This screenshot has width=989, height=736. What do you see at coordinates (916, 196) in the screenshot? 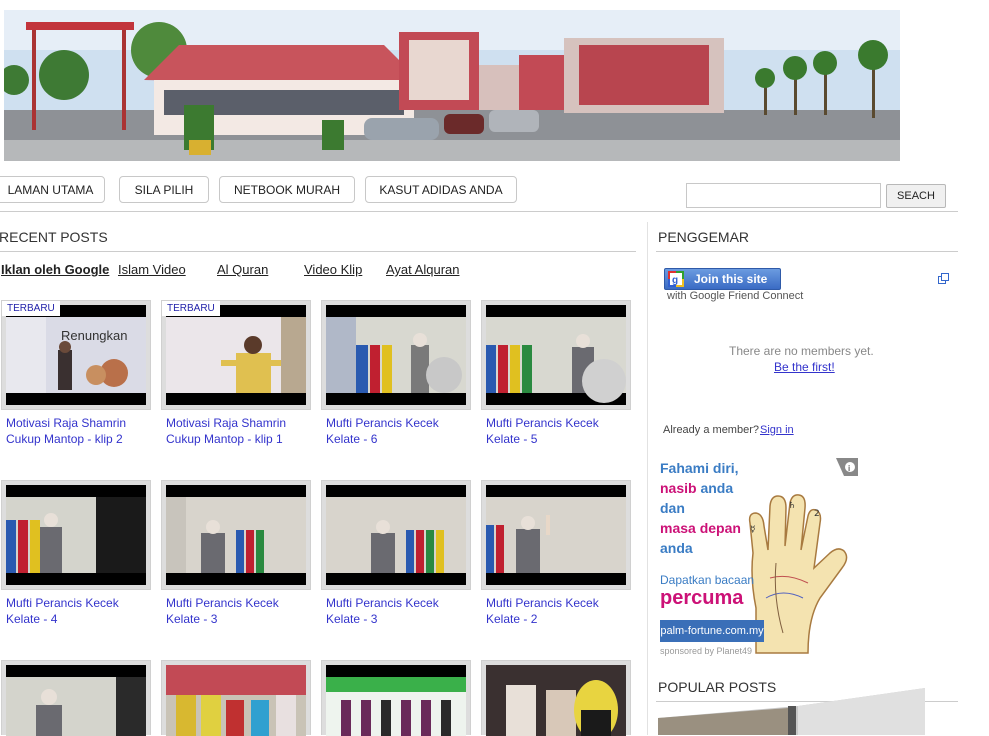
I see `search-button: SEACH` at bounding box center [916, 196].